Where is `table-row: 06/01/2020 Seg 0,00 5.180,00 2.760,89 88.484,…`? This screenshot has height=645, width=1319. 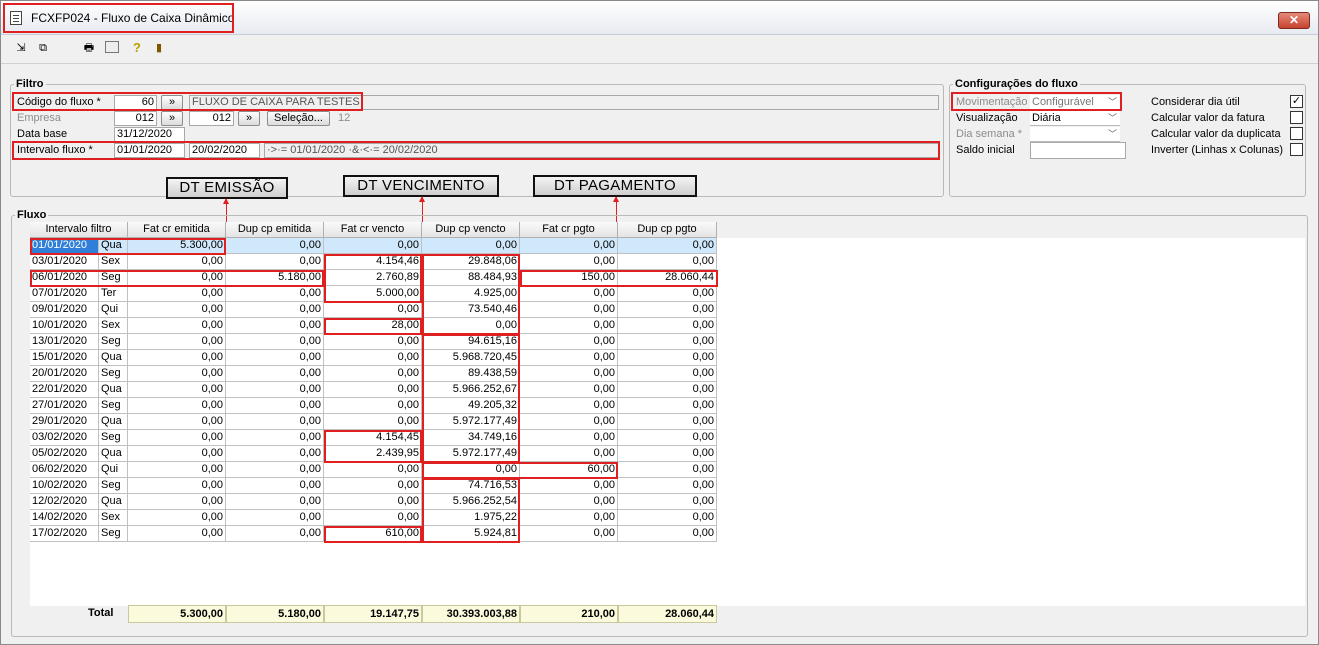
table-row: 06/01/2020 Seg 0,00 5.180,00 2.760,89 88.484,… is located at coordinates (373, 278).